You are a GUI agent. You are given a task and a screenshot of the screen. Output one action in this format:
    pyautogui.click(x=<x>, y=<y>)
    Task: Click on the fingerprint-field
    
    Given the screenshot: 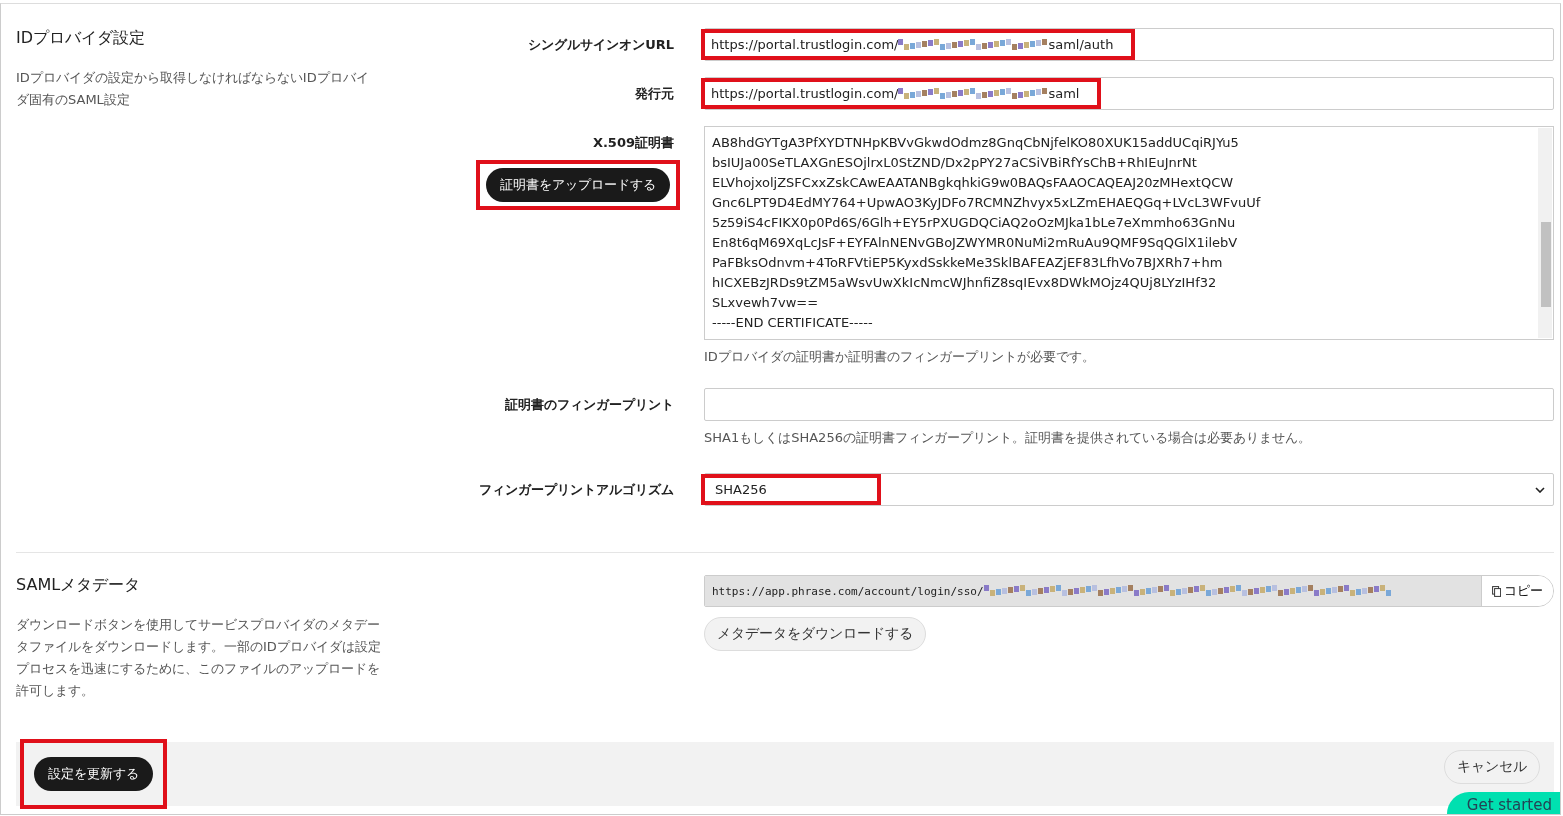 What is the action you would take?
    pyautogui.click(x=1129, y=404)
    